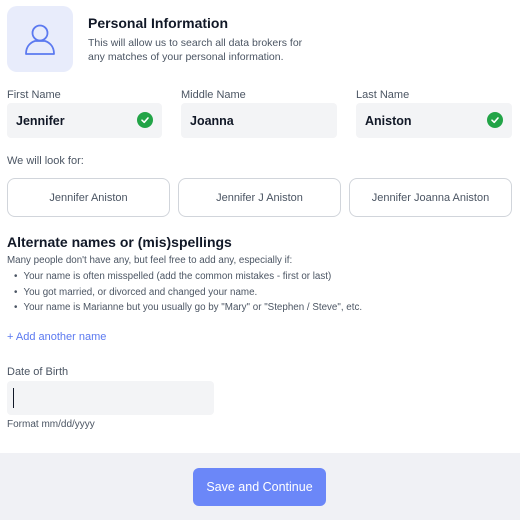 The width and height of the screenshot is (520, 520). Describe the element at coordinates (51, 424) in the screenshot. I see `dob-format-hint: Format mm/dd/yyyy` at that location.